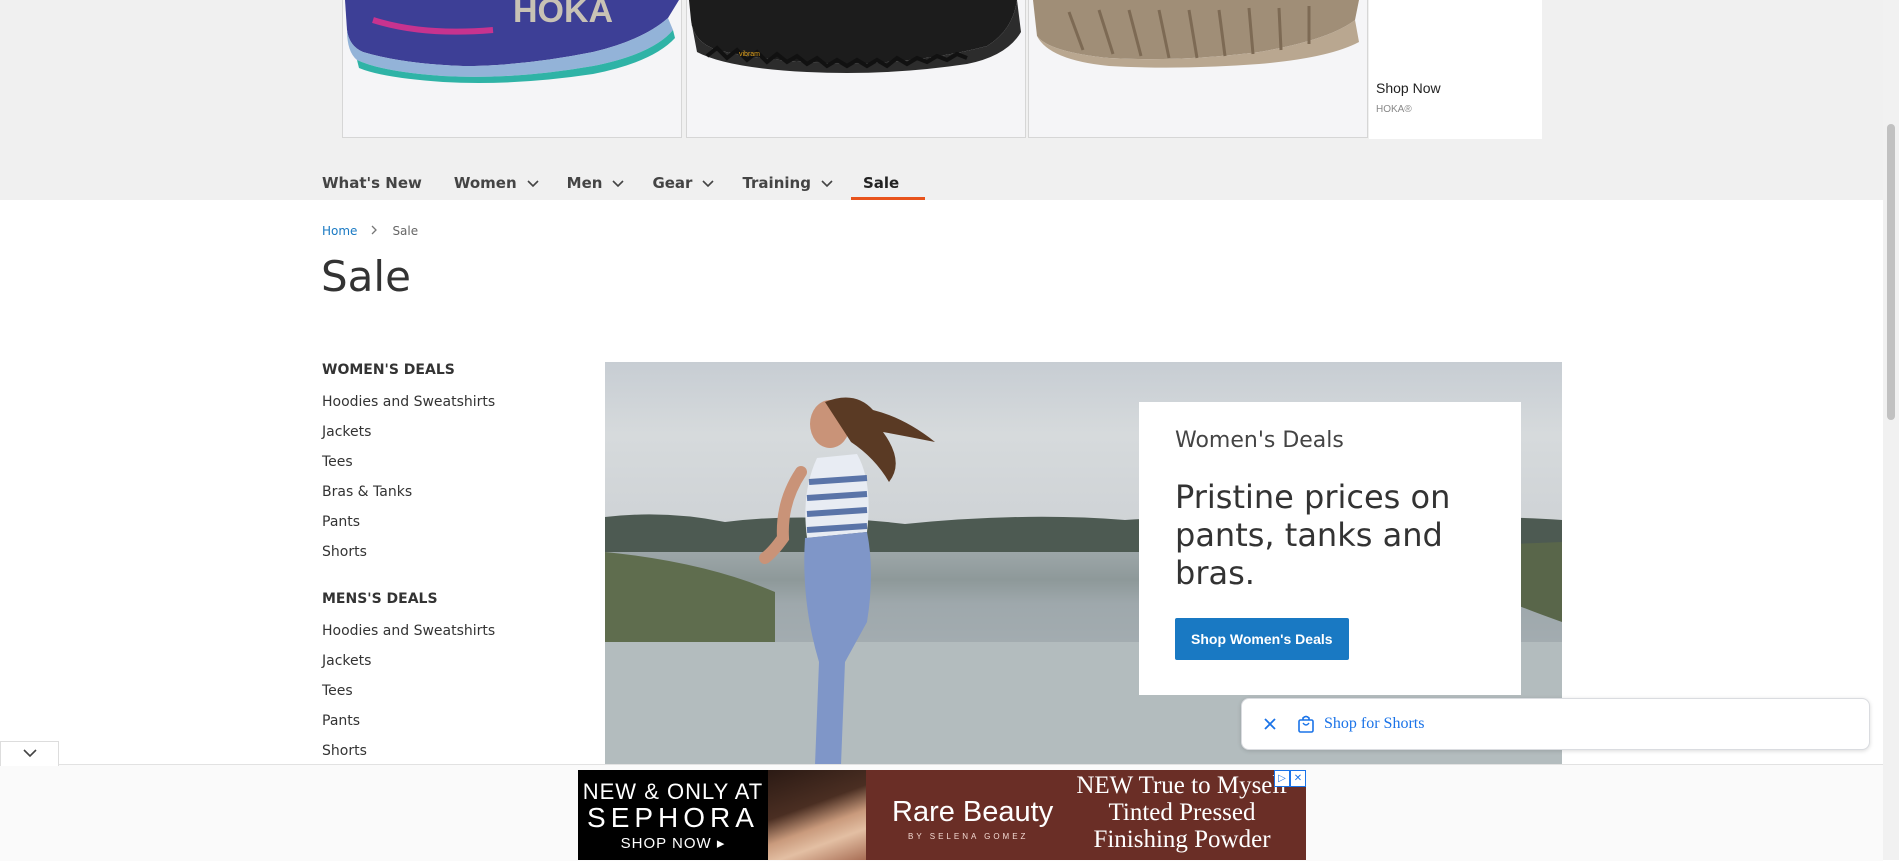 Image resolution: width=1899 pixels, height=861 pixels. What do you see at coordinates (817, 815) in the screenshot?
I see `ad-model-photo` at bounding box center [817, 815].